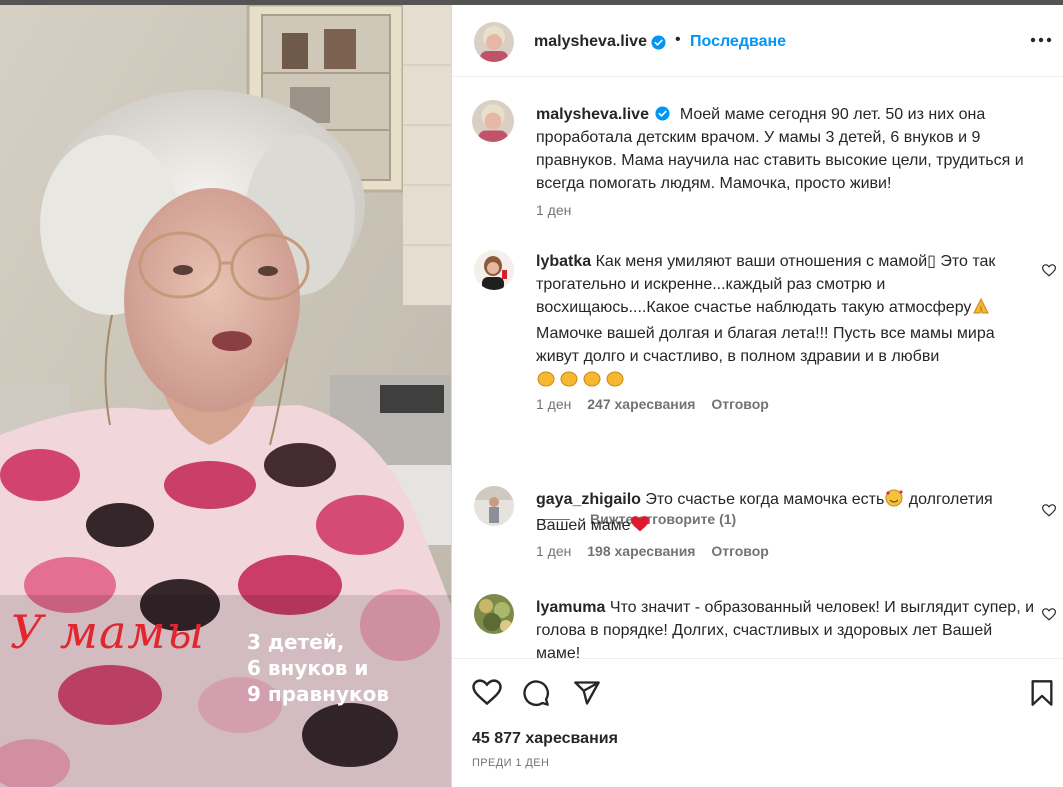 This screenshot has width=1063, height=787. I want to click on comment-meta: 1 ден 247 харесвания Отговор, so click(658, 404).